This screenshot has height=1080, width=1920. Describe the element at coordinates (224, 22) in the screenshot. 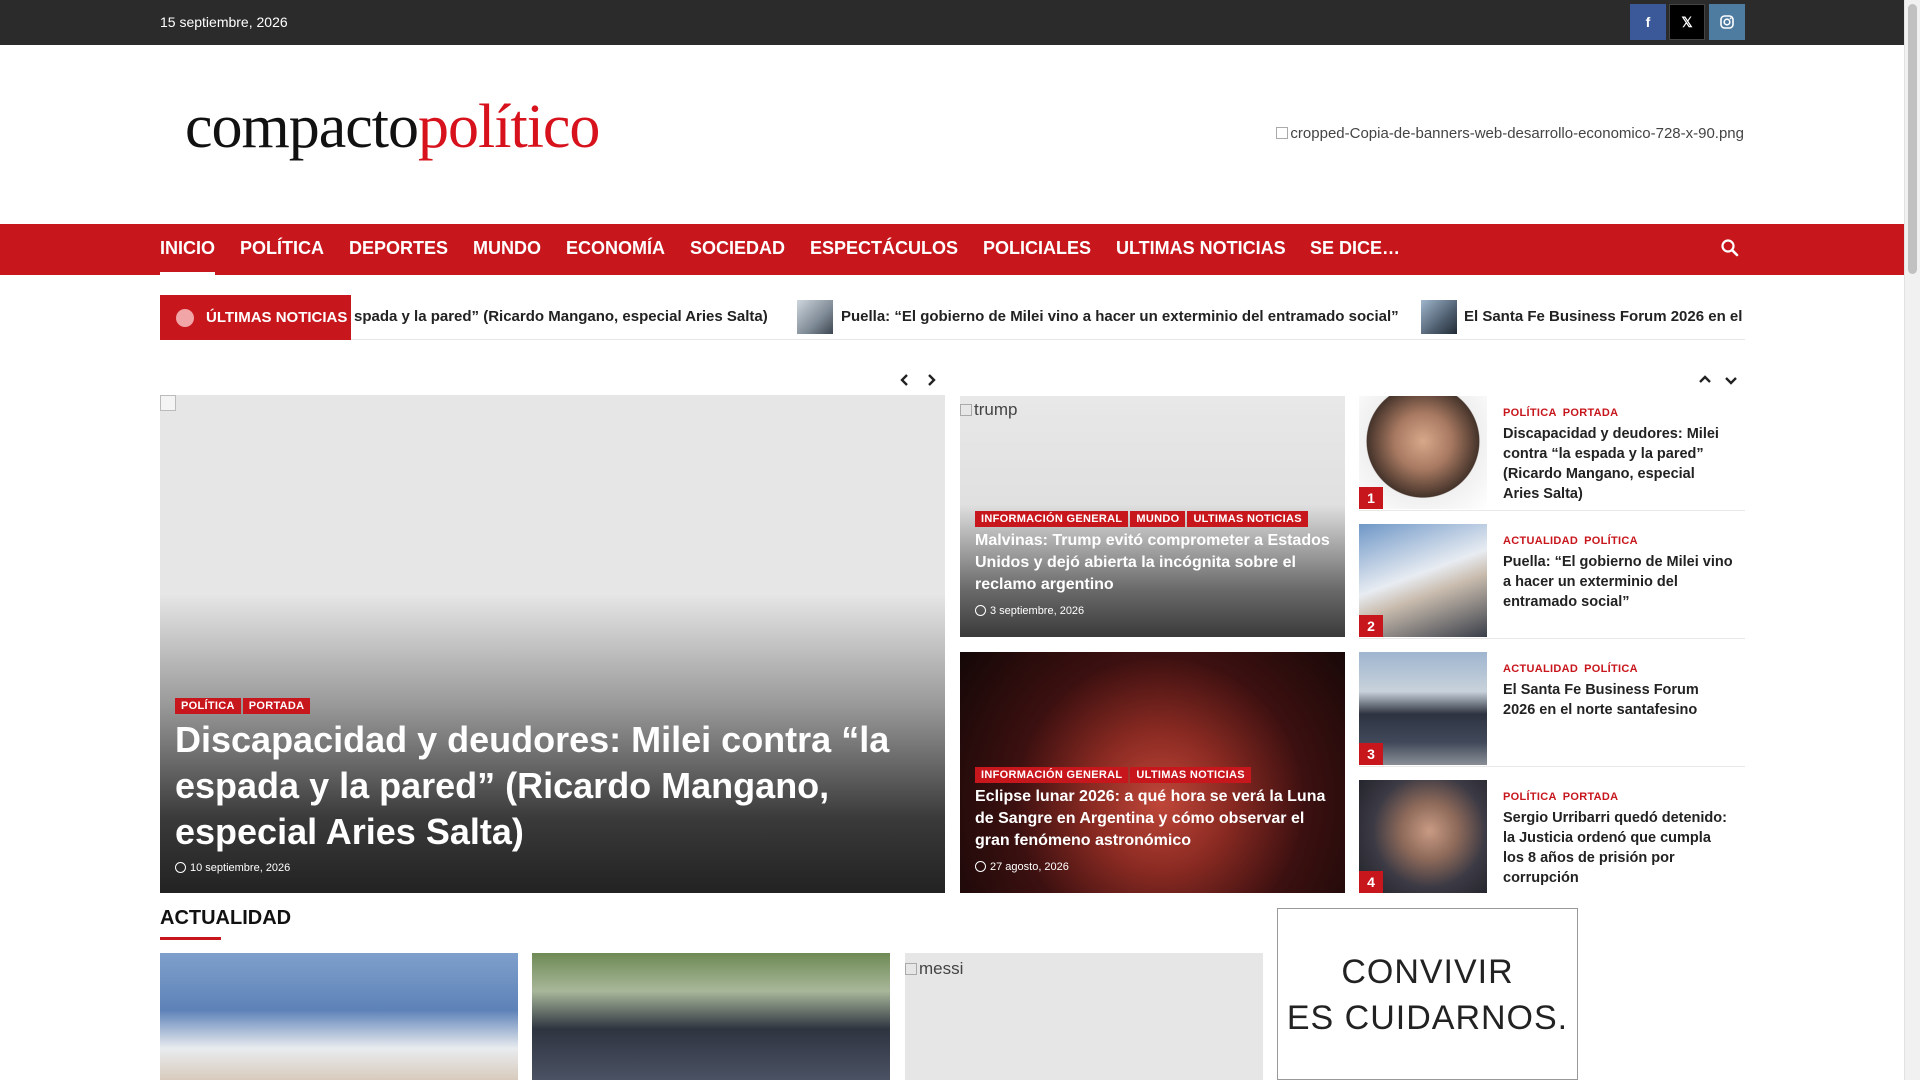

I see `current-date: 15 septiembre, 2026` at that location.